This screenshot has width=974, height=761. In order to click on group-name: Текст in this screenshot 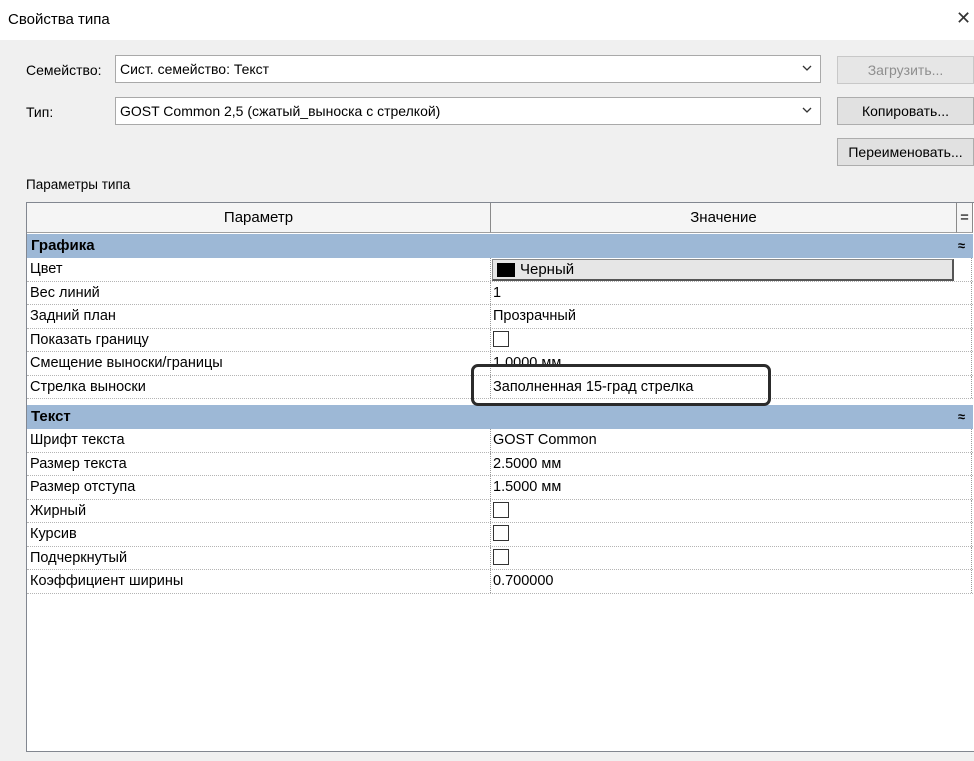, I will do `click(51, 416)`.